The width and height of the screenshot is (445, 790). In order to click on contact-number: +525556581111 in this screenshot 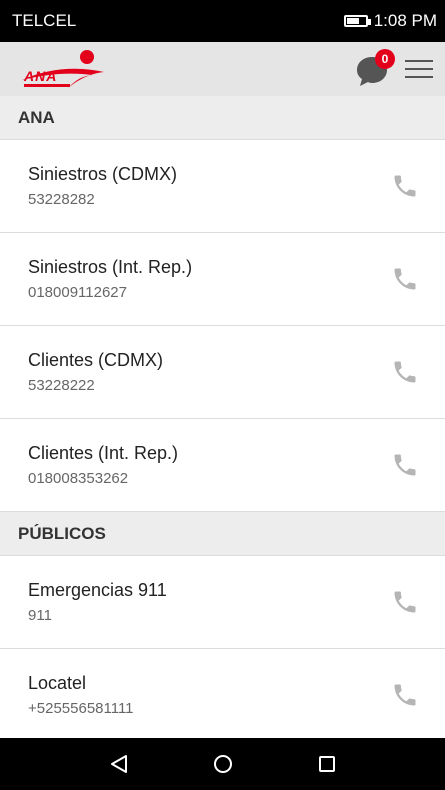, I will do `click(81, 708)`.